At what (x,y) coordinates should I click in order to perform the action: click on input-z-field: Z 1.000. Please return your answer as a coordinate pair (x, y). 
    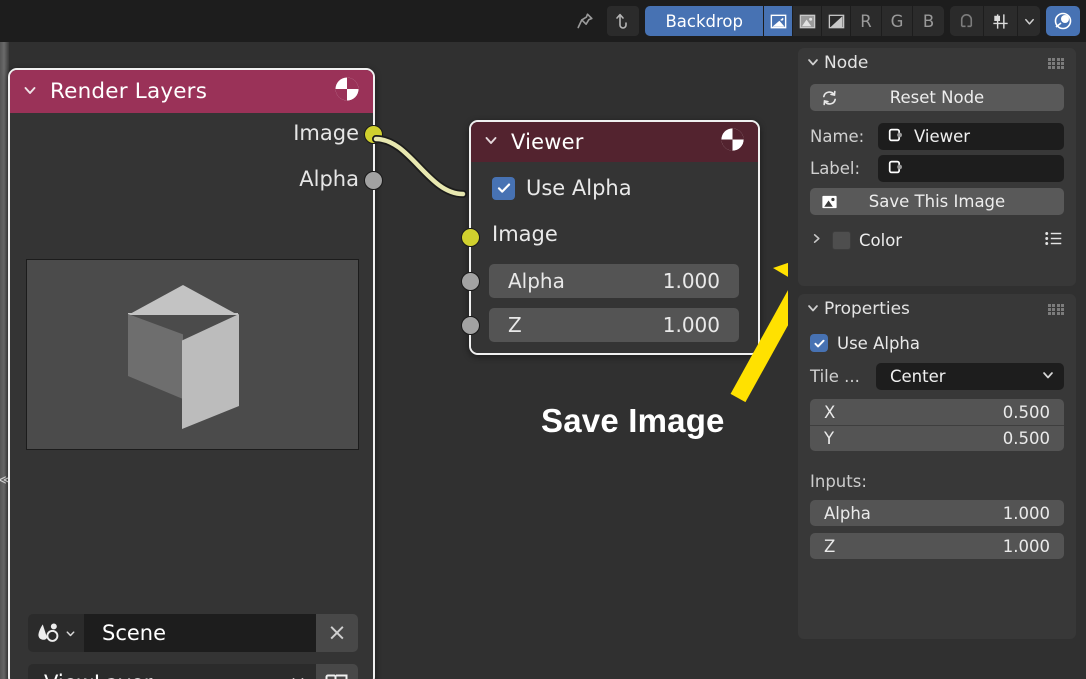
    Looking at the image, I should click on (937, 546).